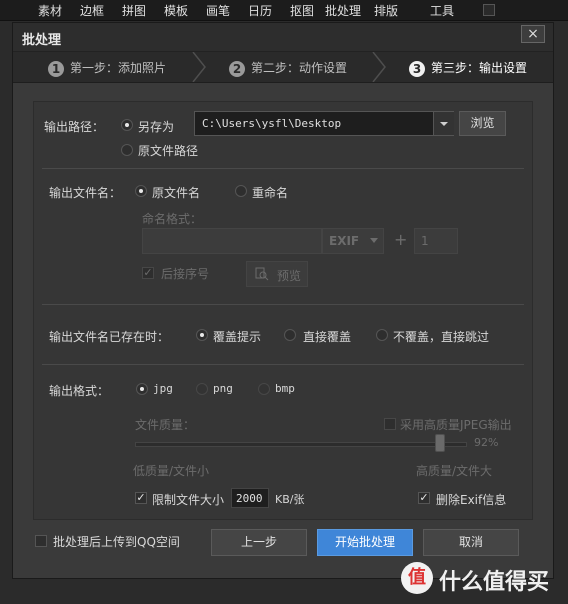  Describe the element at coordinates (176, 10) in the screenshot. I see `menu-item-template: 模板` at that location.